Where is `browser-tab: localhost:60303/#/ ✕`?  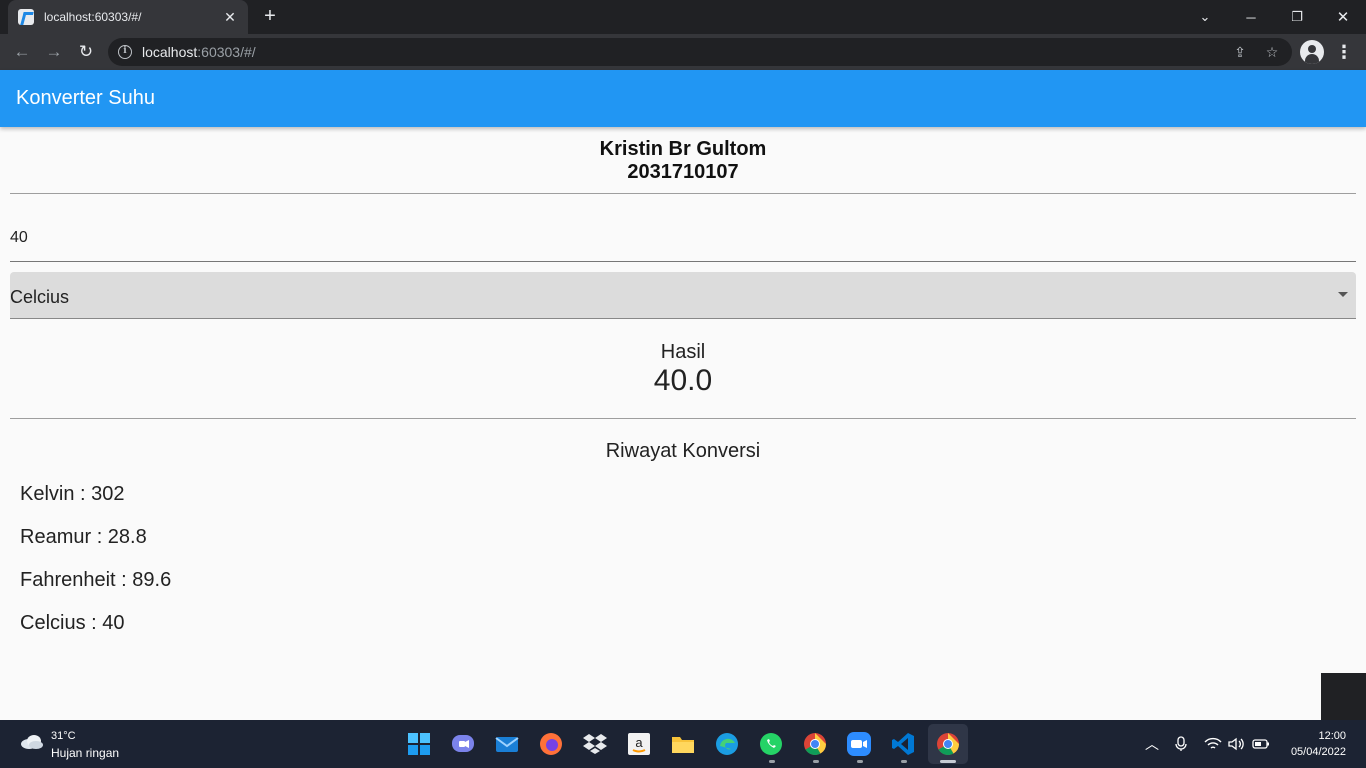 browser-tab: localhost:60303/#/ ✕ is located at coordinates (128, 17).